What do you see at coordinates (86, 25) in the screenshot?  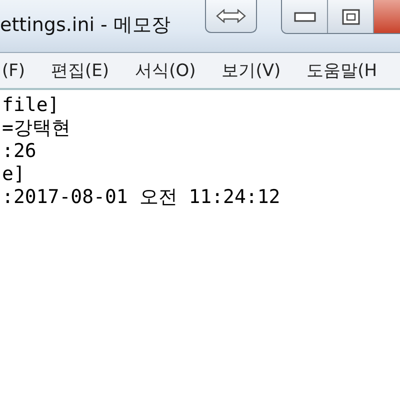 I see `window-title: ettings.ini - 메모장` at bounding box center [86, 25].